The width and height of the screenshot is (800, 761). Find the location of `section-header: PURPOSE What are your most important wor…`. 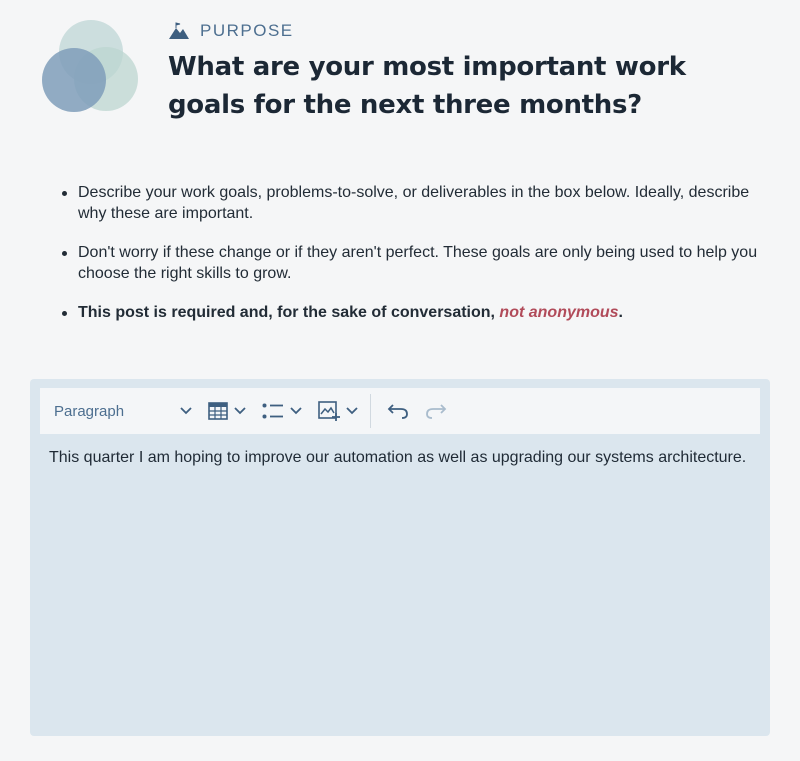

section-header: PURPOSE What are your most important wor… is located at coordinates (468, 72).